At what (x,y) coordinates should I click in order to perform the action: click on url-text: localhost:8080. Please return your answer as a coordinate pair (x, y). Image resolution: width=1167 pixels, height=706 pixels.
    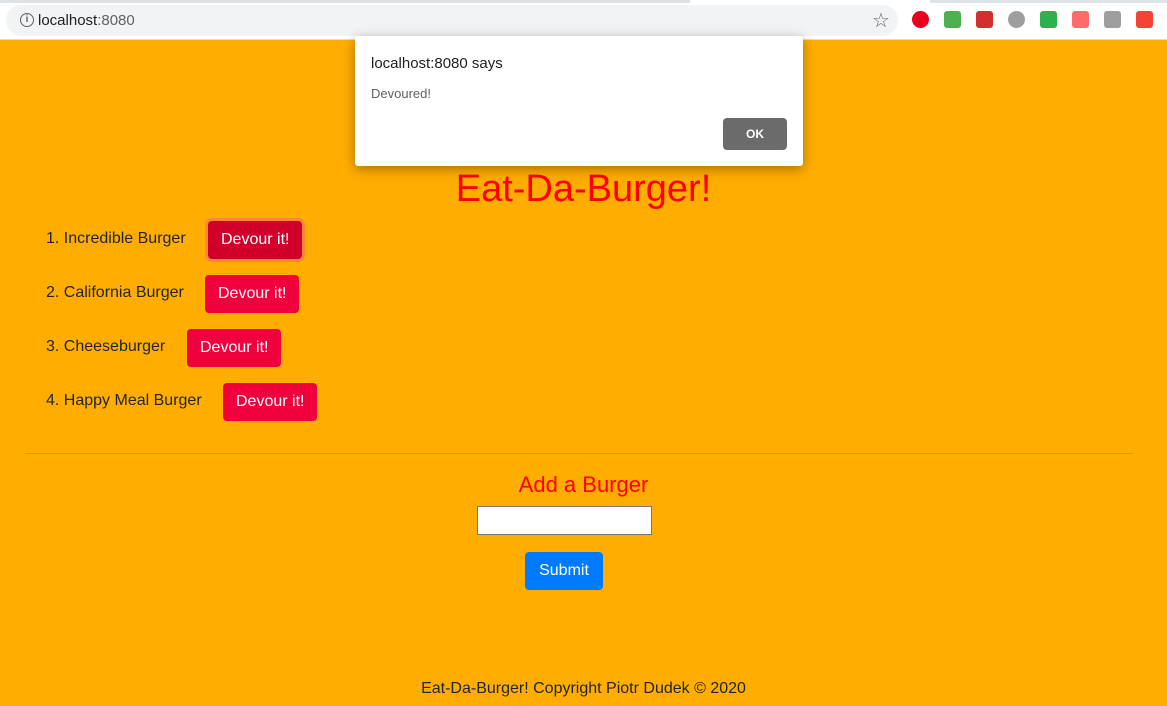
    Looking at the image, I should click on (86, 20).